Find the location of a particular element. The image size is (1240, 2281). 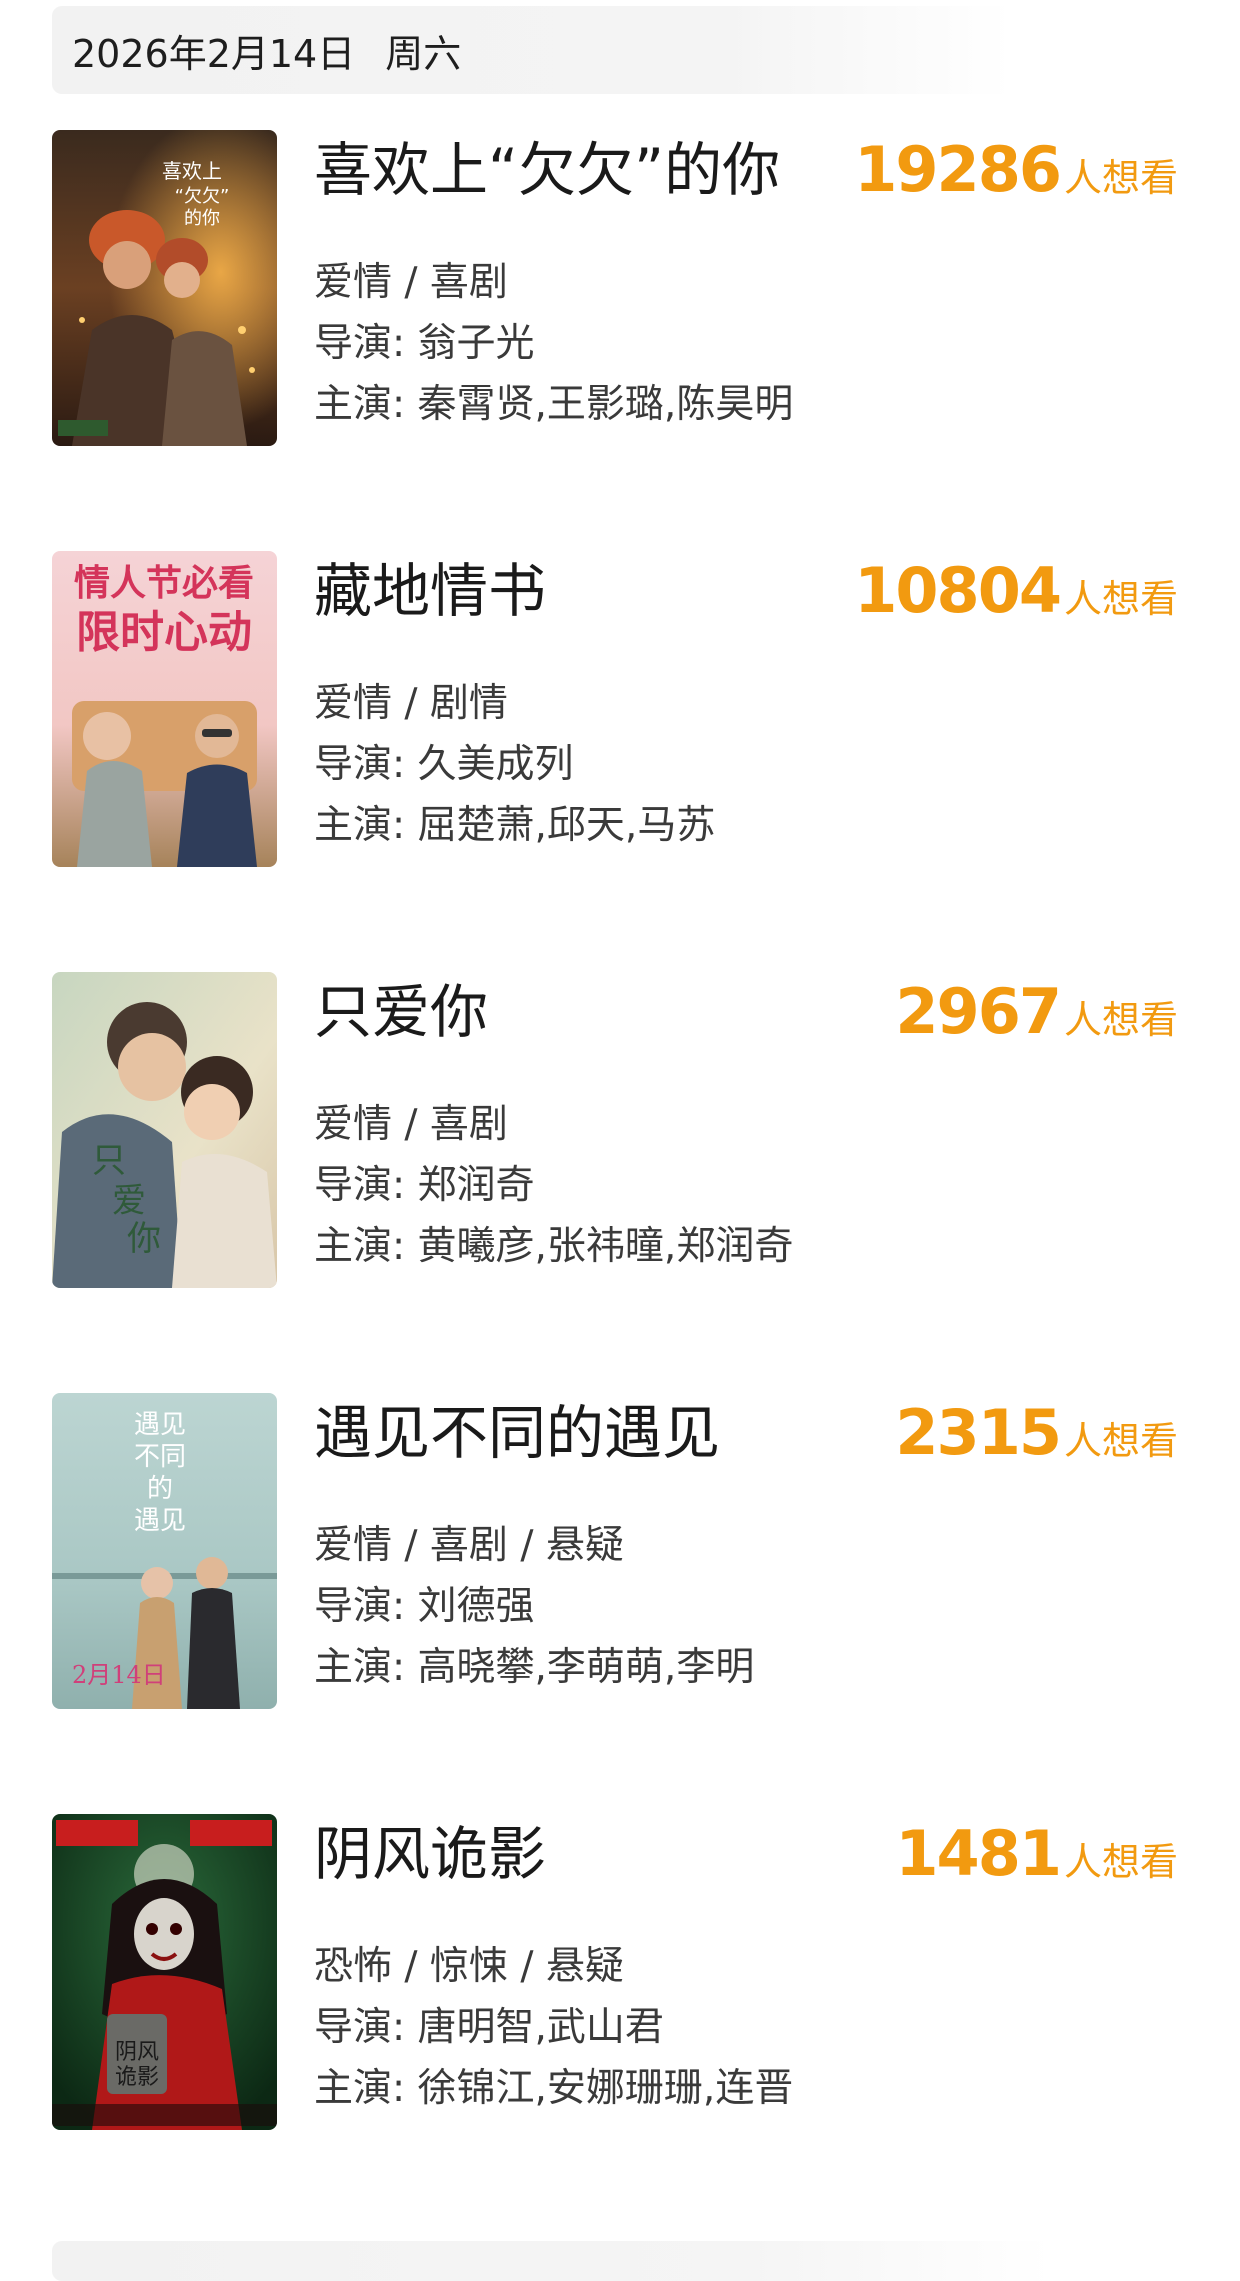

movie-cast: 主演: 徐锦江,安娜珊珊,连晋 is located at coordinates (554, 2088).